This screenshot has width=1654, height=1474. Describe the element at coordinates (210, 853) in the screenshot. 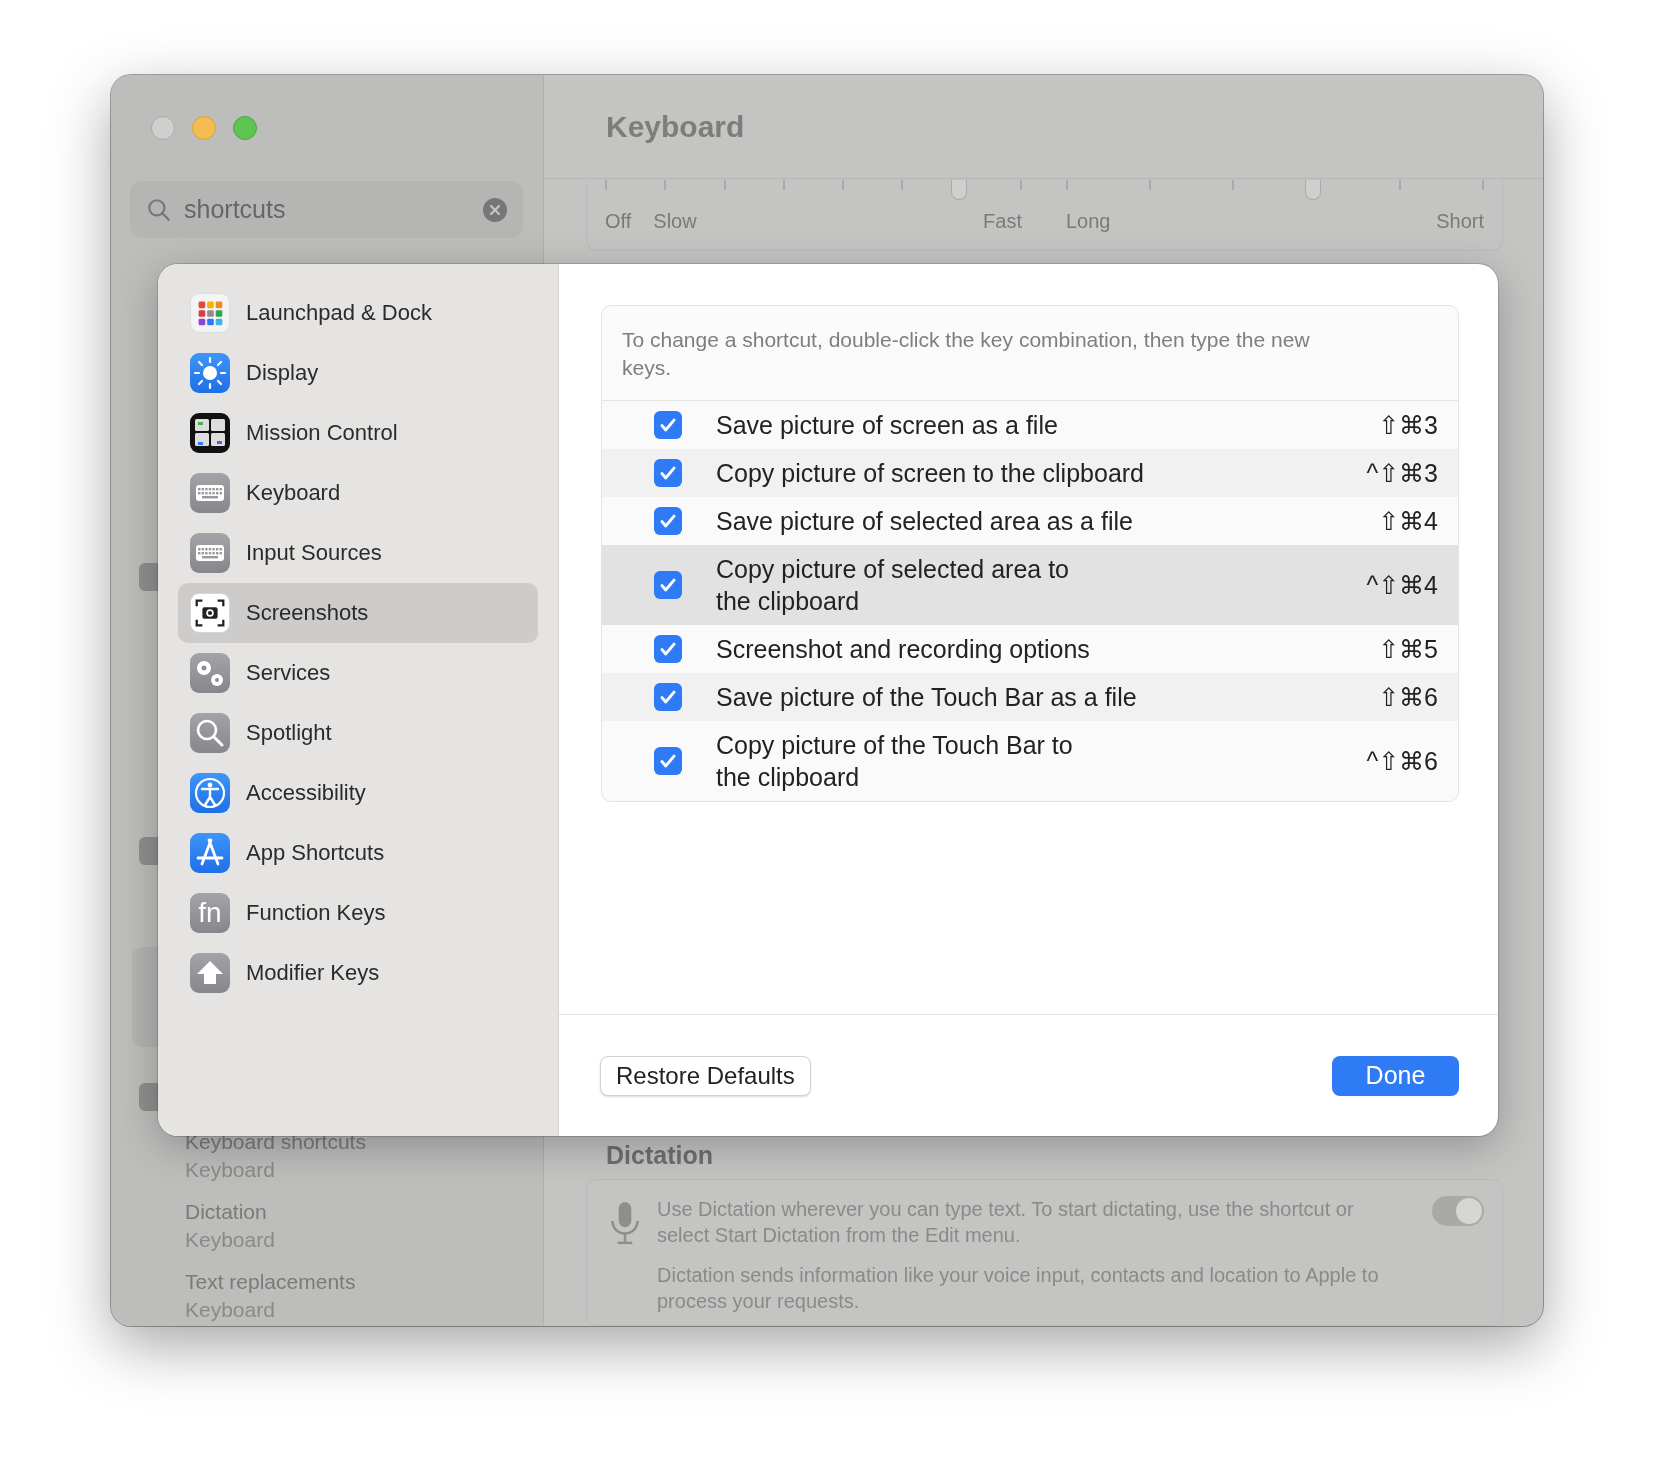

I see `letter-a-icon` at that location.